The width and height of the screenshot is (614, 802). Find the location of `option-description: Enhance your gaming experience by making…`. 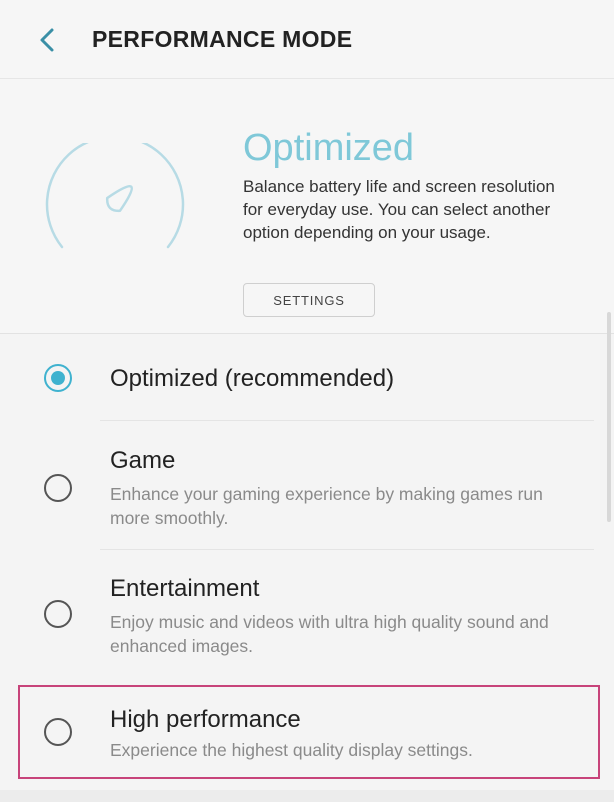

option-description: Enhance your gaming experience by making… is located at coordinates (326, 506).